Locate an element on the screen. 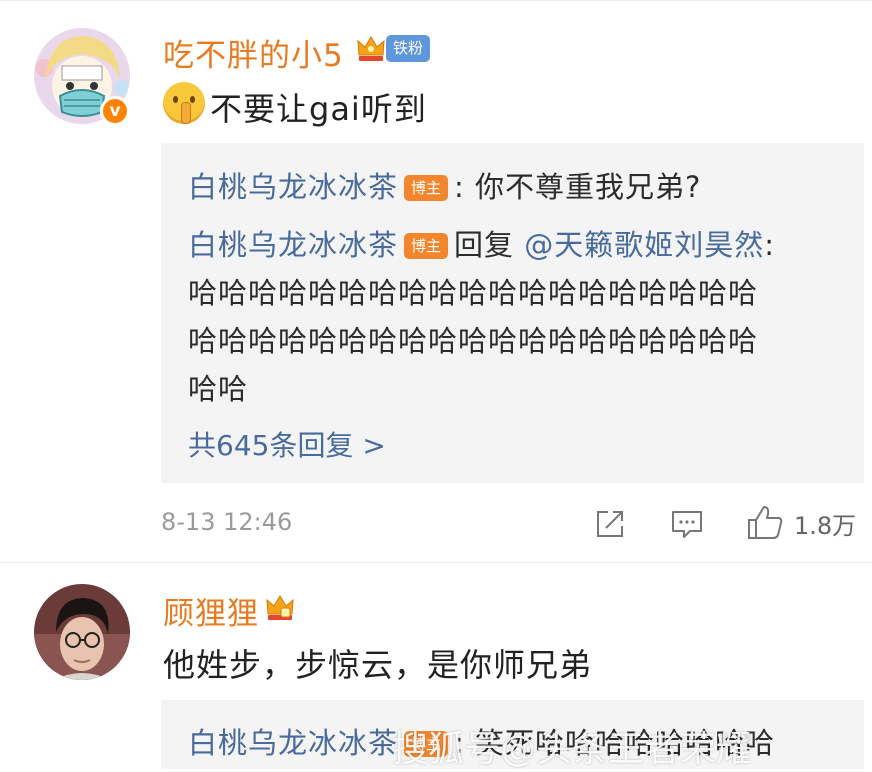  reply-word: 回复 is located at coordinates (484, 245).